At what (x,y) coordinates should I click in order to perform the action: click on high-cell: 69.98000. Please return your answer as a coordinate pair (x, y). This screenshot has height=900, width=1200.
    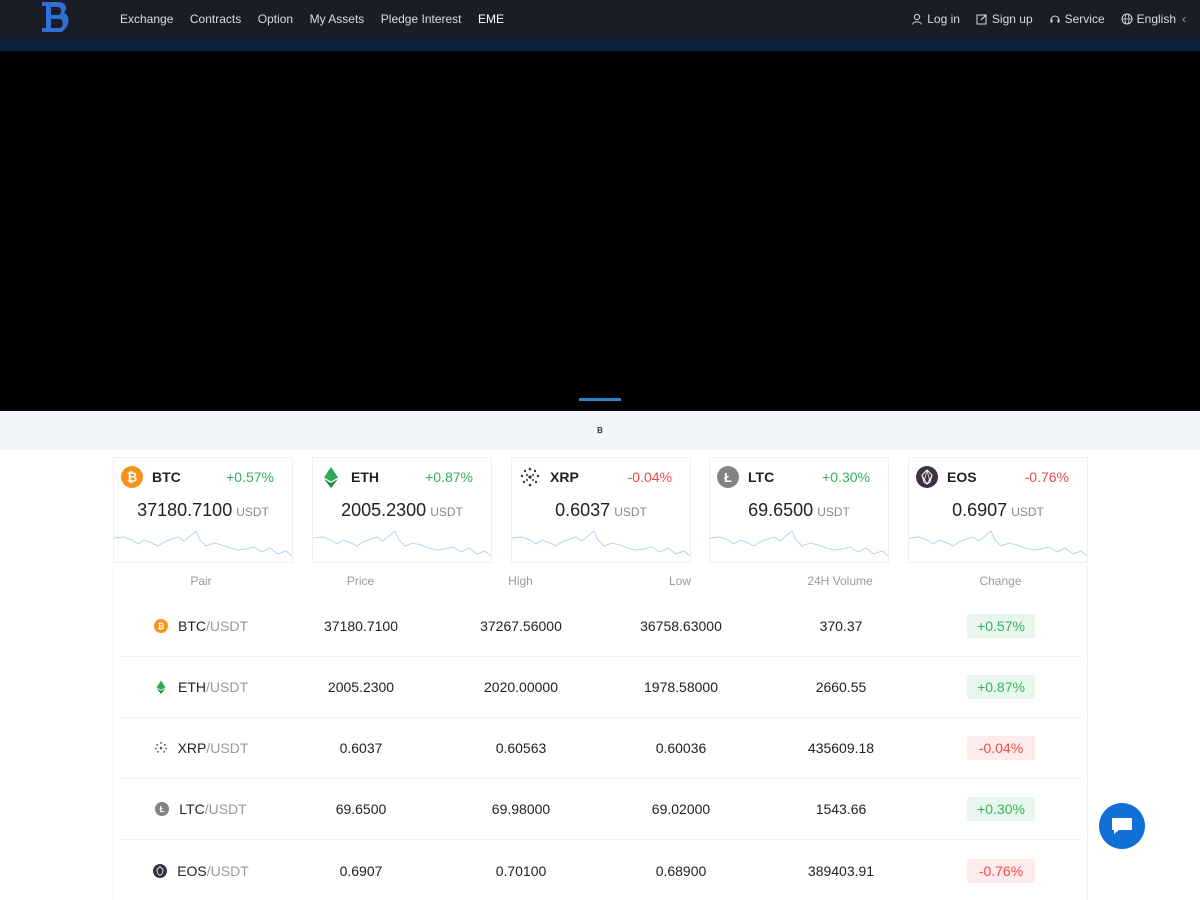
    Looking at the image, I should click on (521, 809).